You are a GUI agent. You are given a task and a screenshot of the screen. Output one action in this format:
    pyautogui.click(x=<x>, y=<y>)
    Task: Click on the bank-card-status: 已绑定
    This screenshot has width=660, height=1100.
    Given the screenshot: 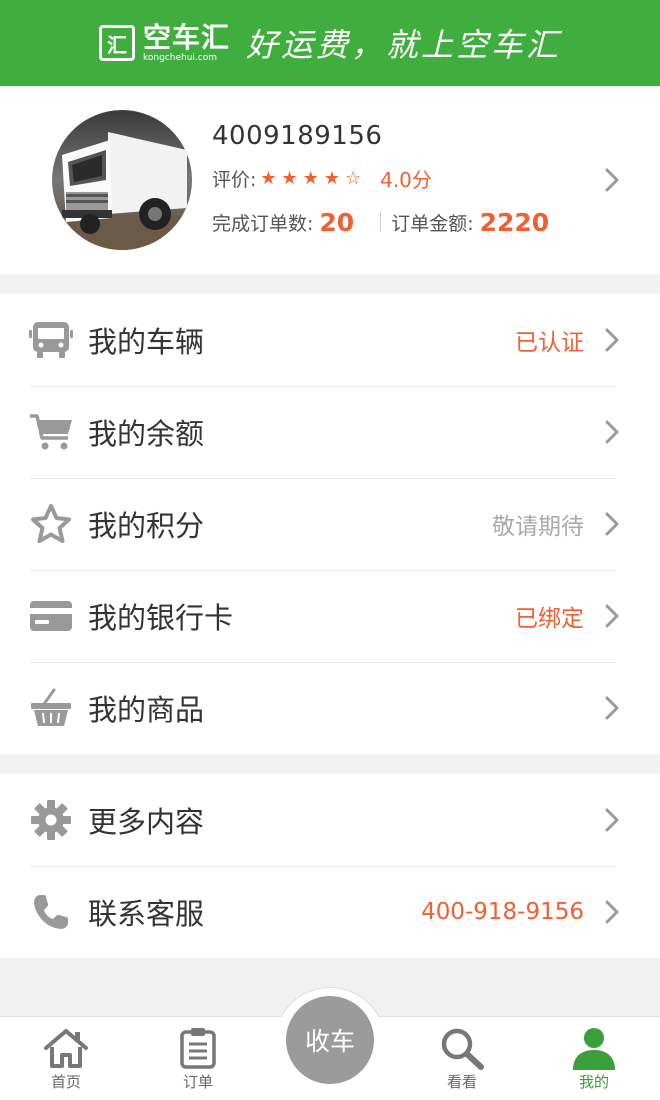 What is the action you would take?
    pyautogui.click(x=549, y=619)
    